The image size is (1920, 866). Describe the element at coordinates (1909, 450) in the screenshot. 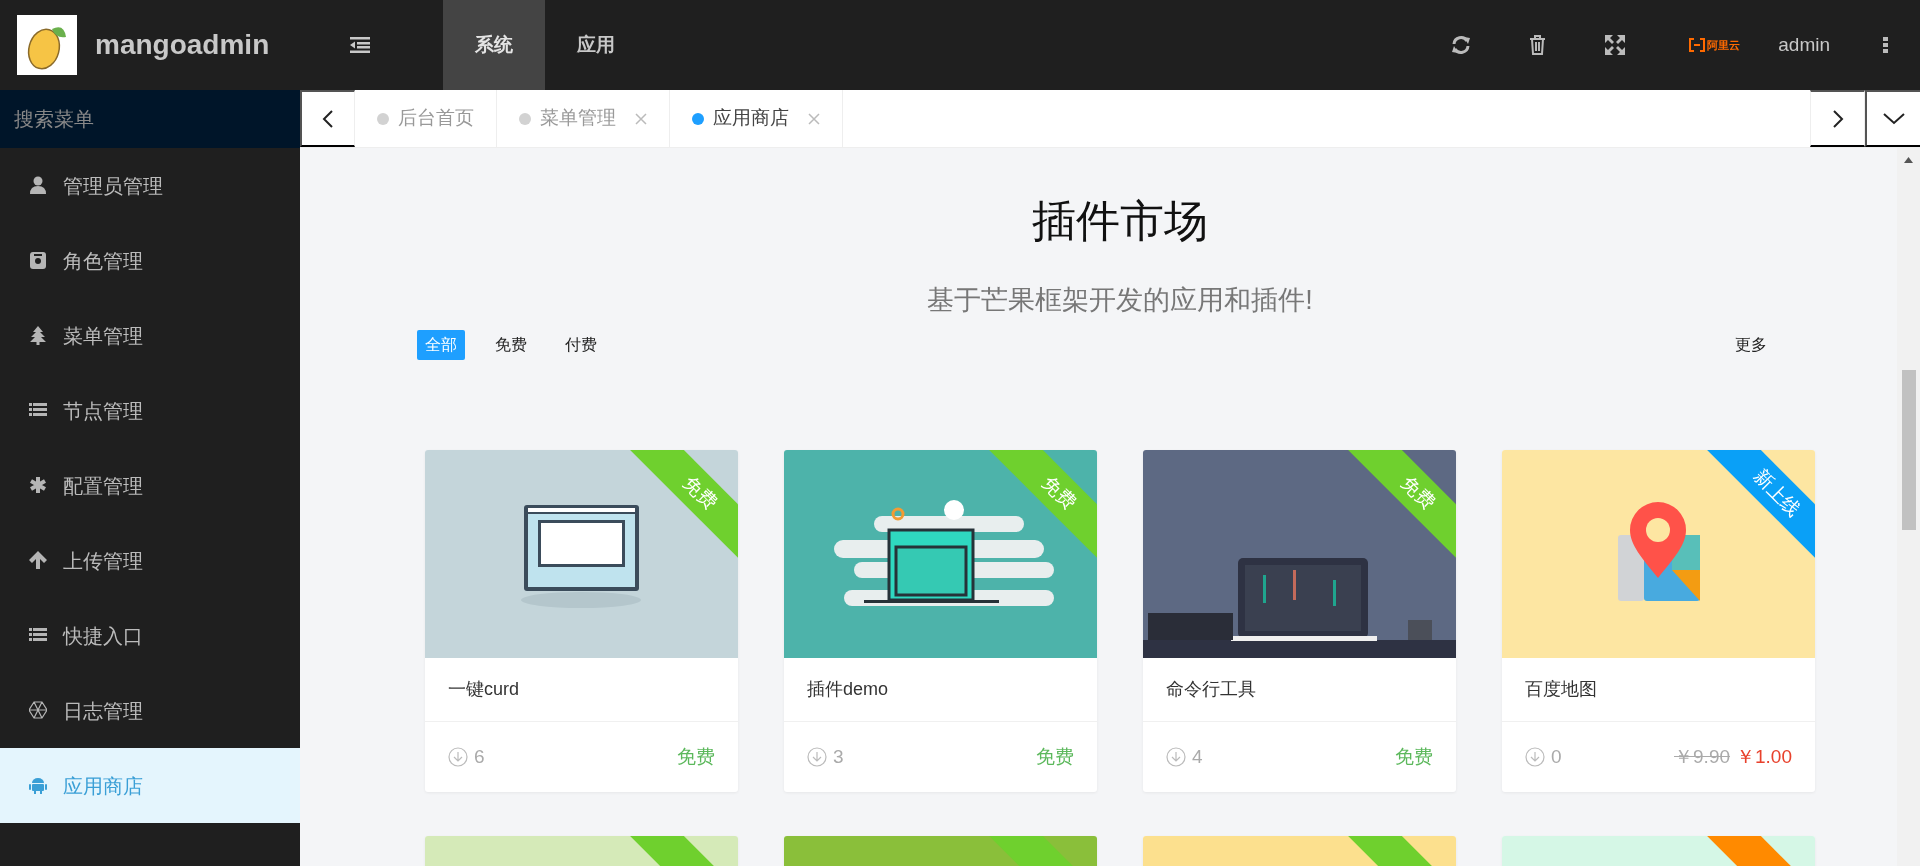

I see `scrollbar-thumb` at that location.